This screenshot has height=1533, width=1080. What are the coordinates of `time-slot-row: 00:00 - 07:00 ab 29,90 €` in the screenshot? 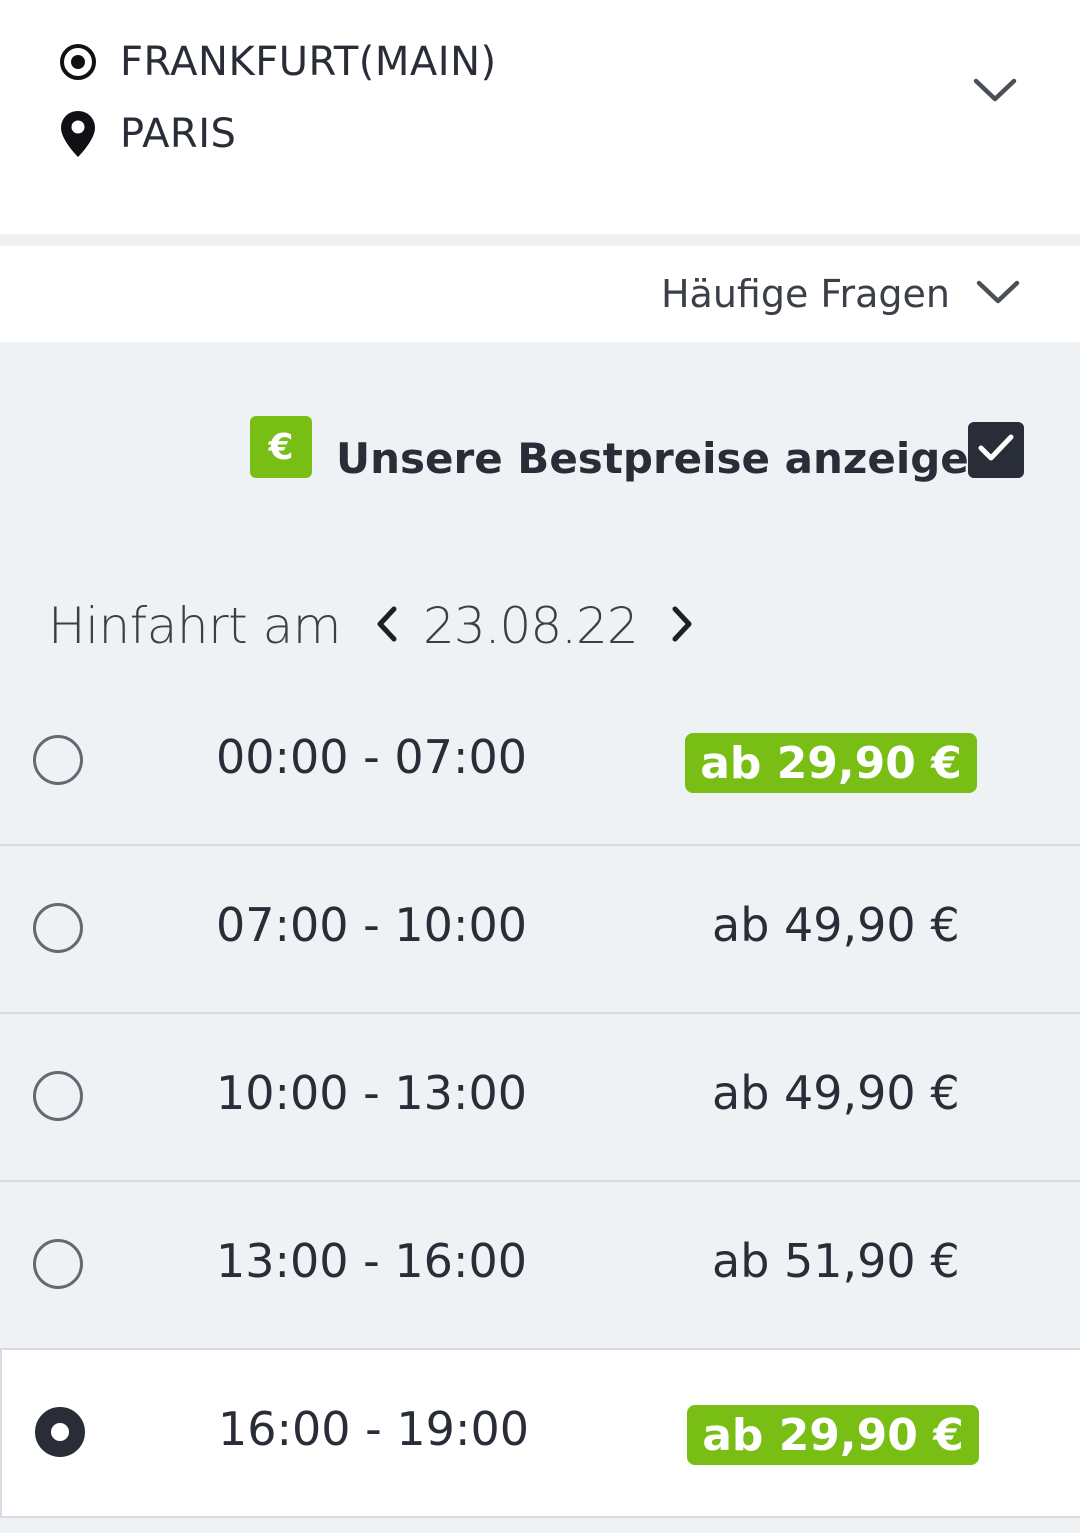 It's located at (540, 762).